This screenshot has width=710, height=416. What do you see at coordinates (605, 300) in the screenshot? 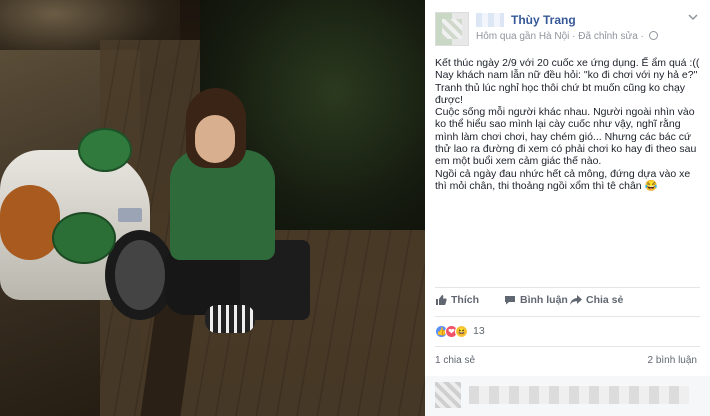
I see `share-label: Chia sẻ` at bounding box center [605, 300].